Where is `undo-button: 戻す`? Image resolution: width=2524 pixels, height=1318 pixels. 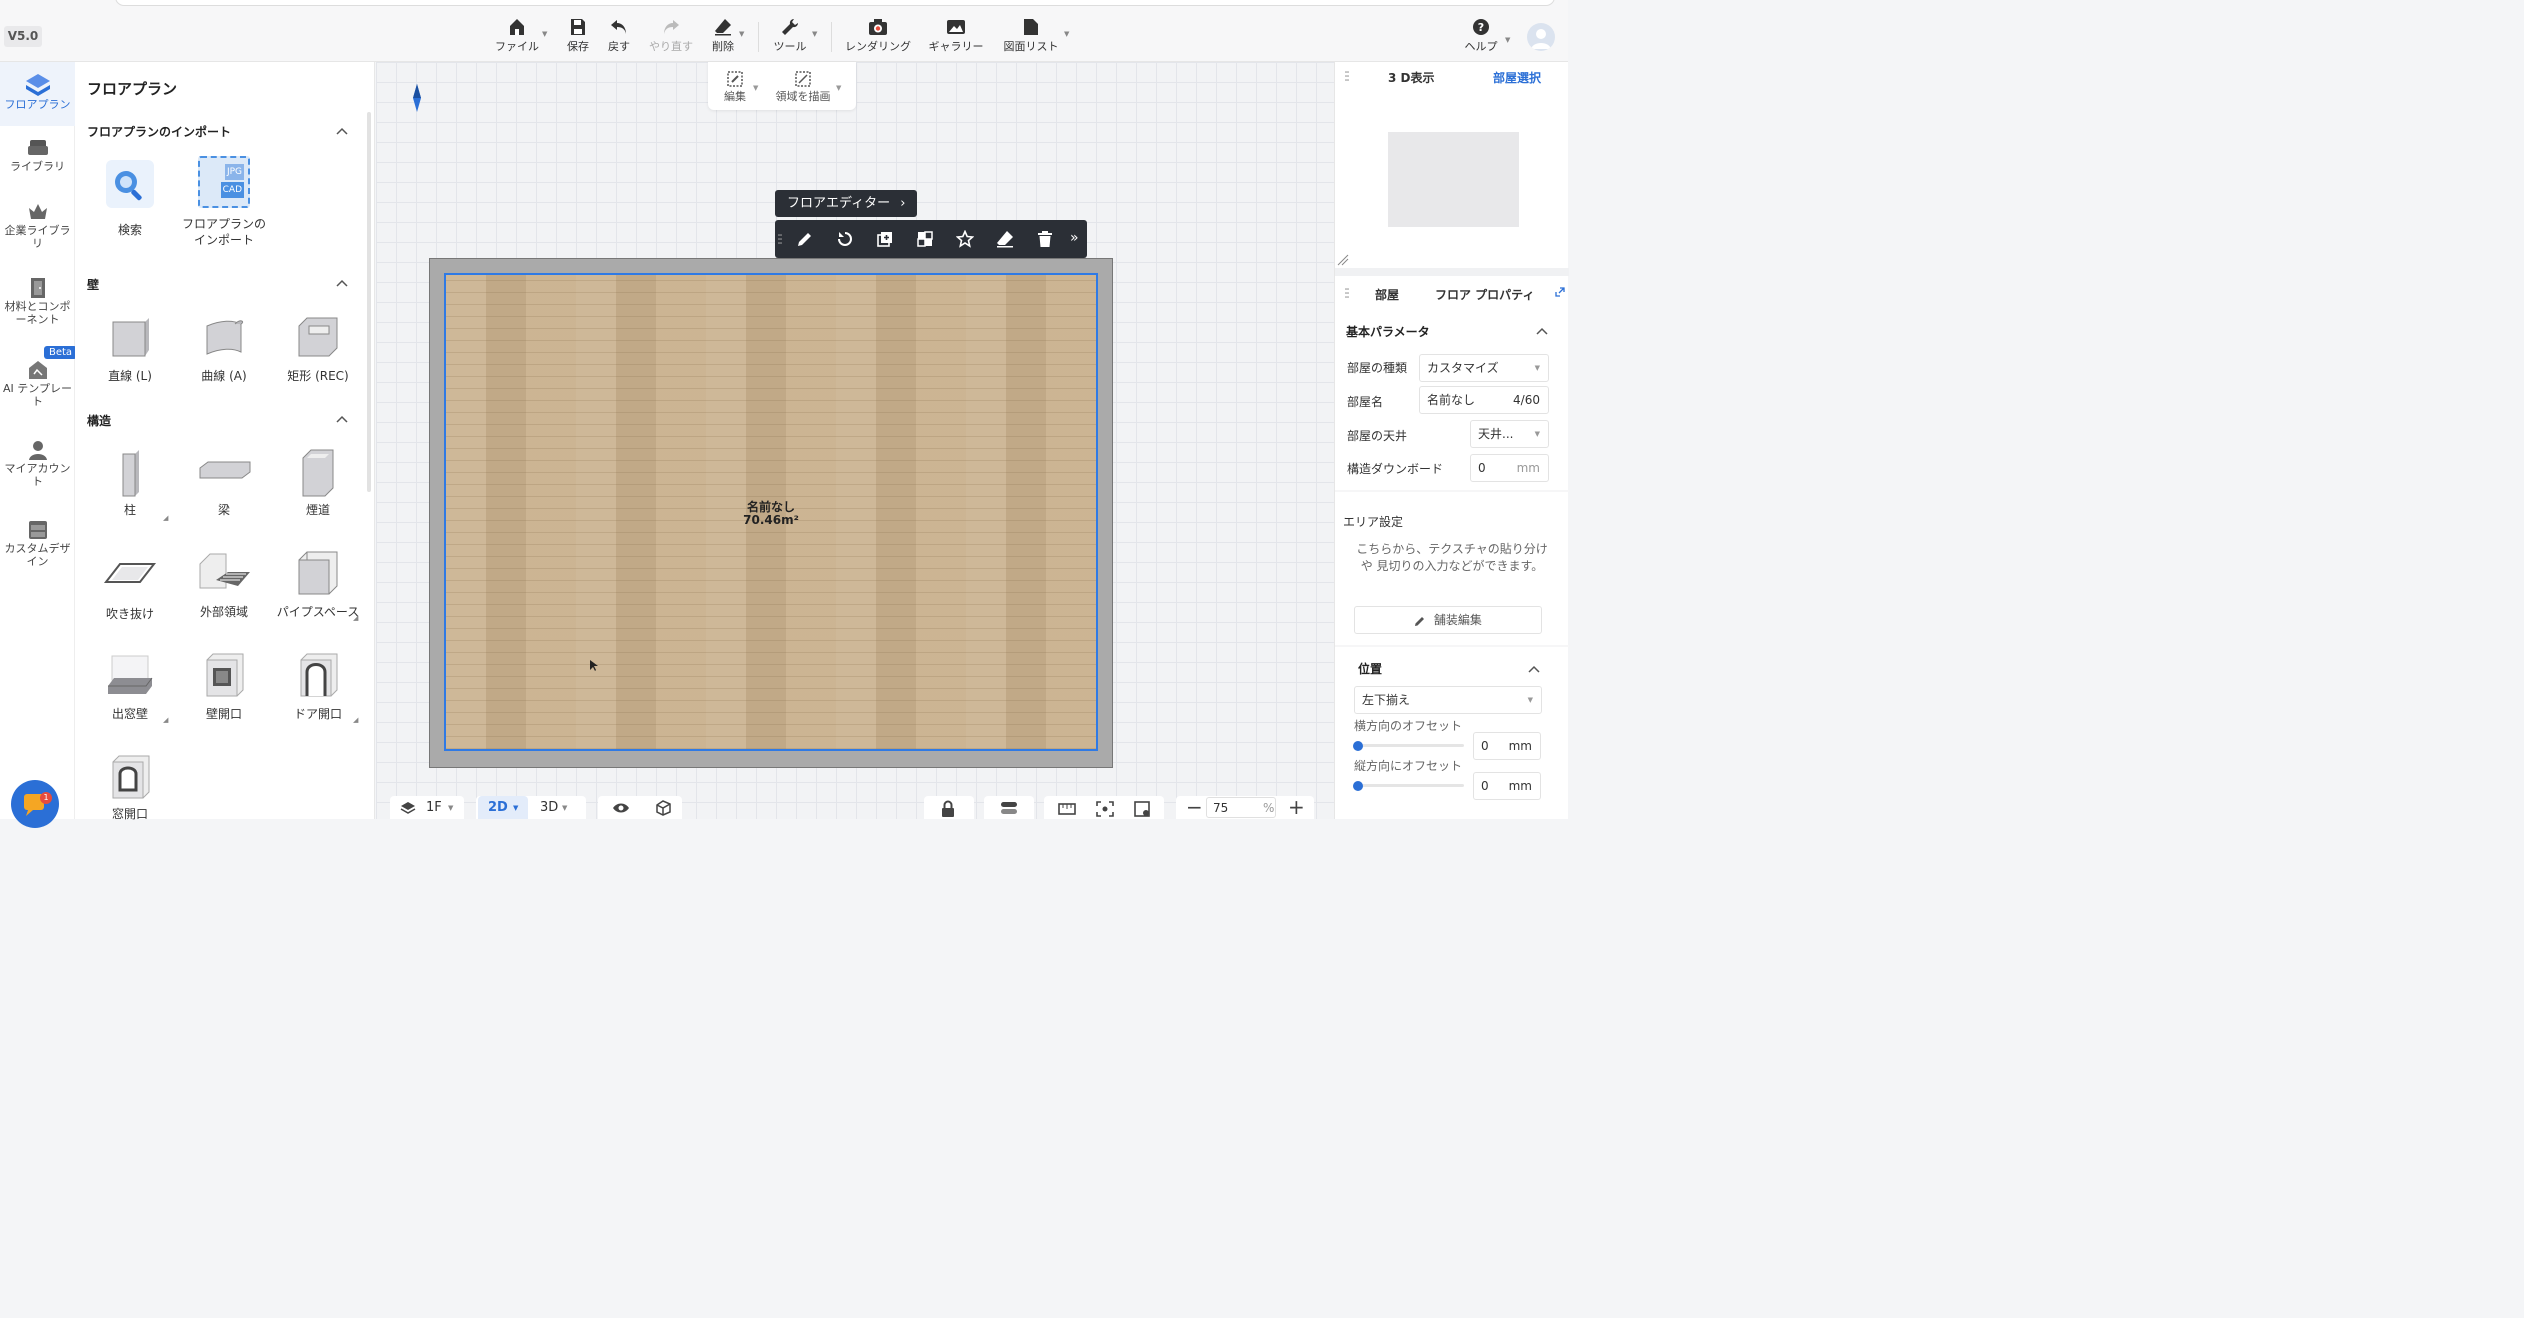
undo-button: 戻す is located at coordinates (619, 37).